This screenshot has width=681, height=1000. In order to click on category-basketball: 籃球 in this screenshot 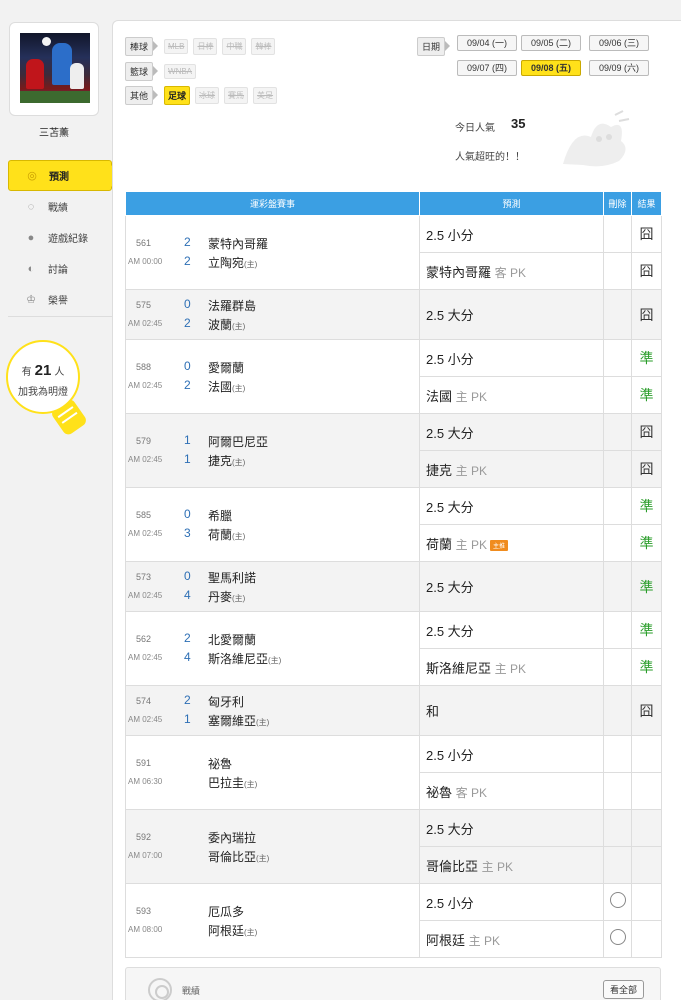, I will do `click(142, 71)`.